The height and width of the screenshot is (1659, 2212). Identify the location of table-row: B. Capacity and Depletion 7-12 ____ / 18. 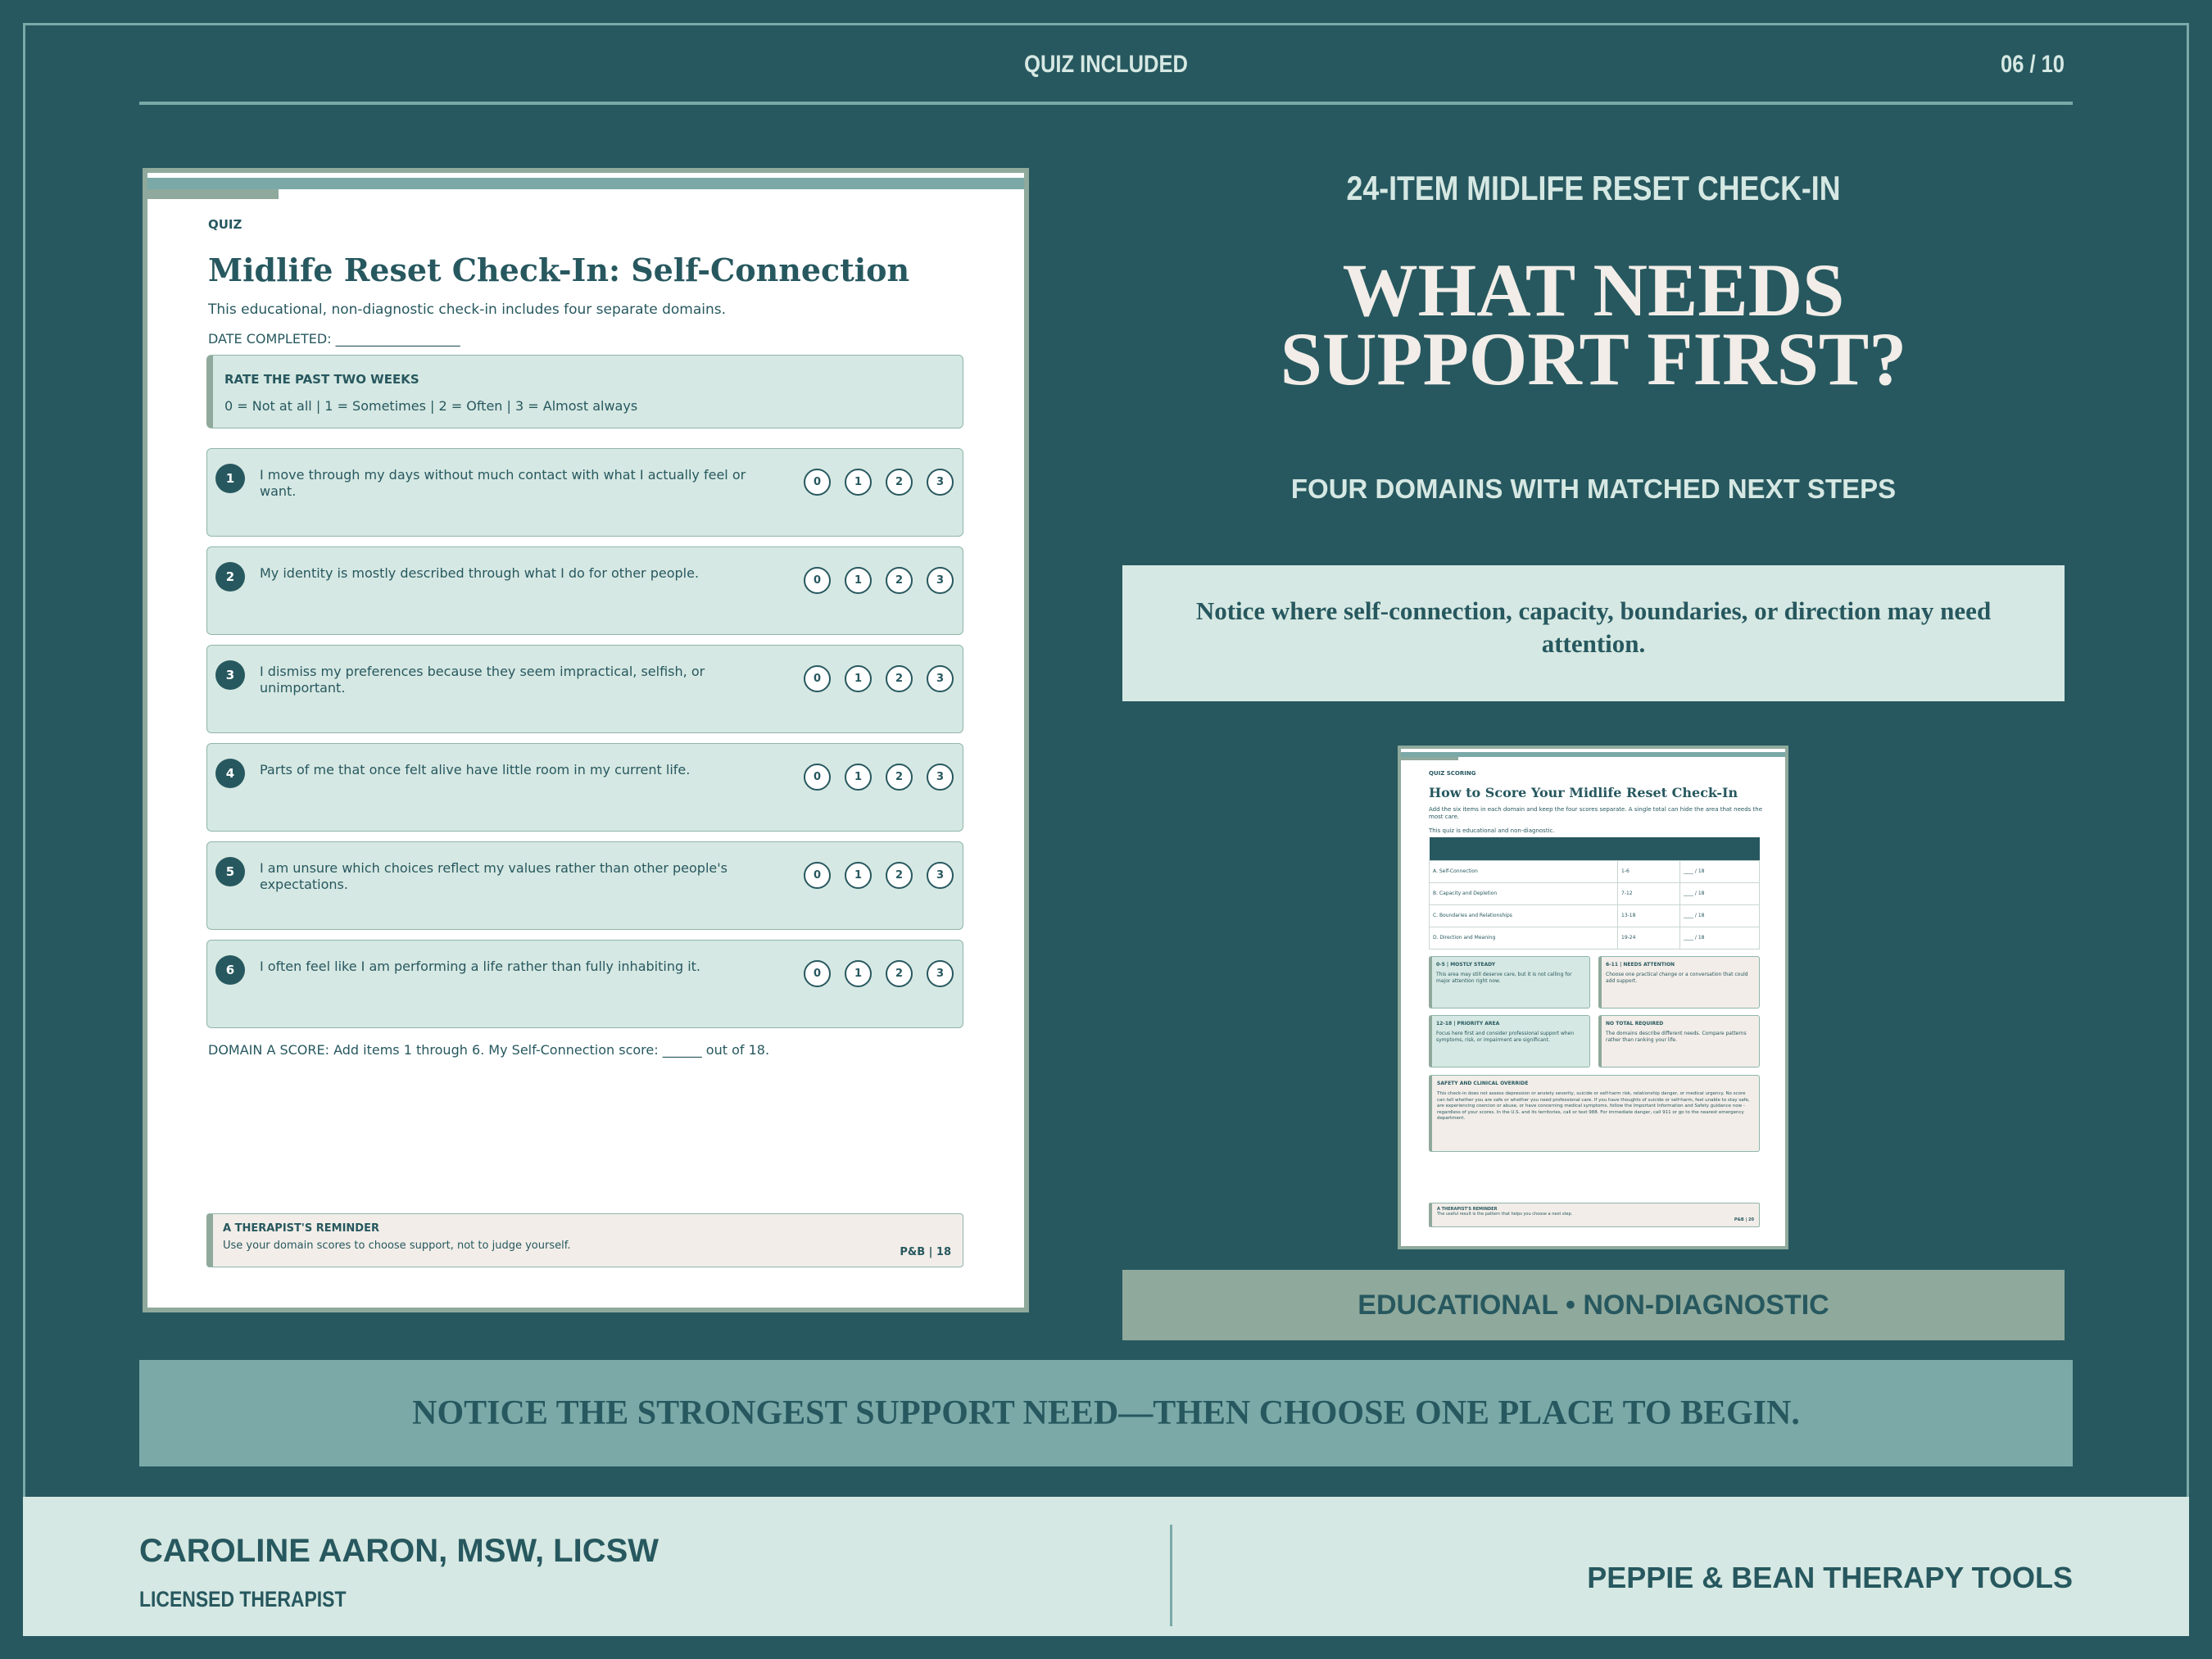
(1594, 893).